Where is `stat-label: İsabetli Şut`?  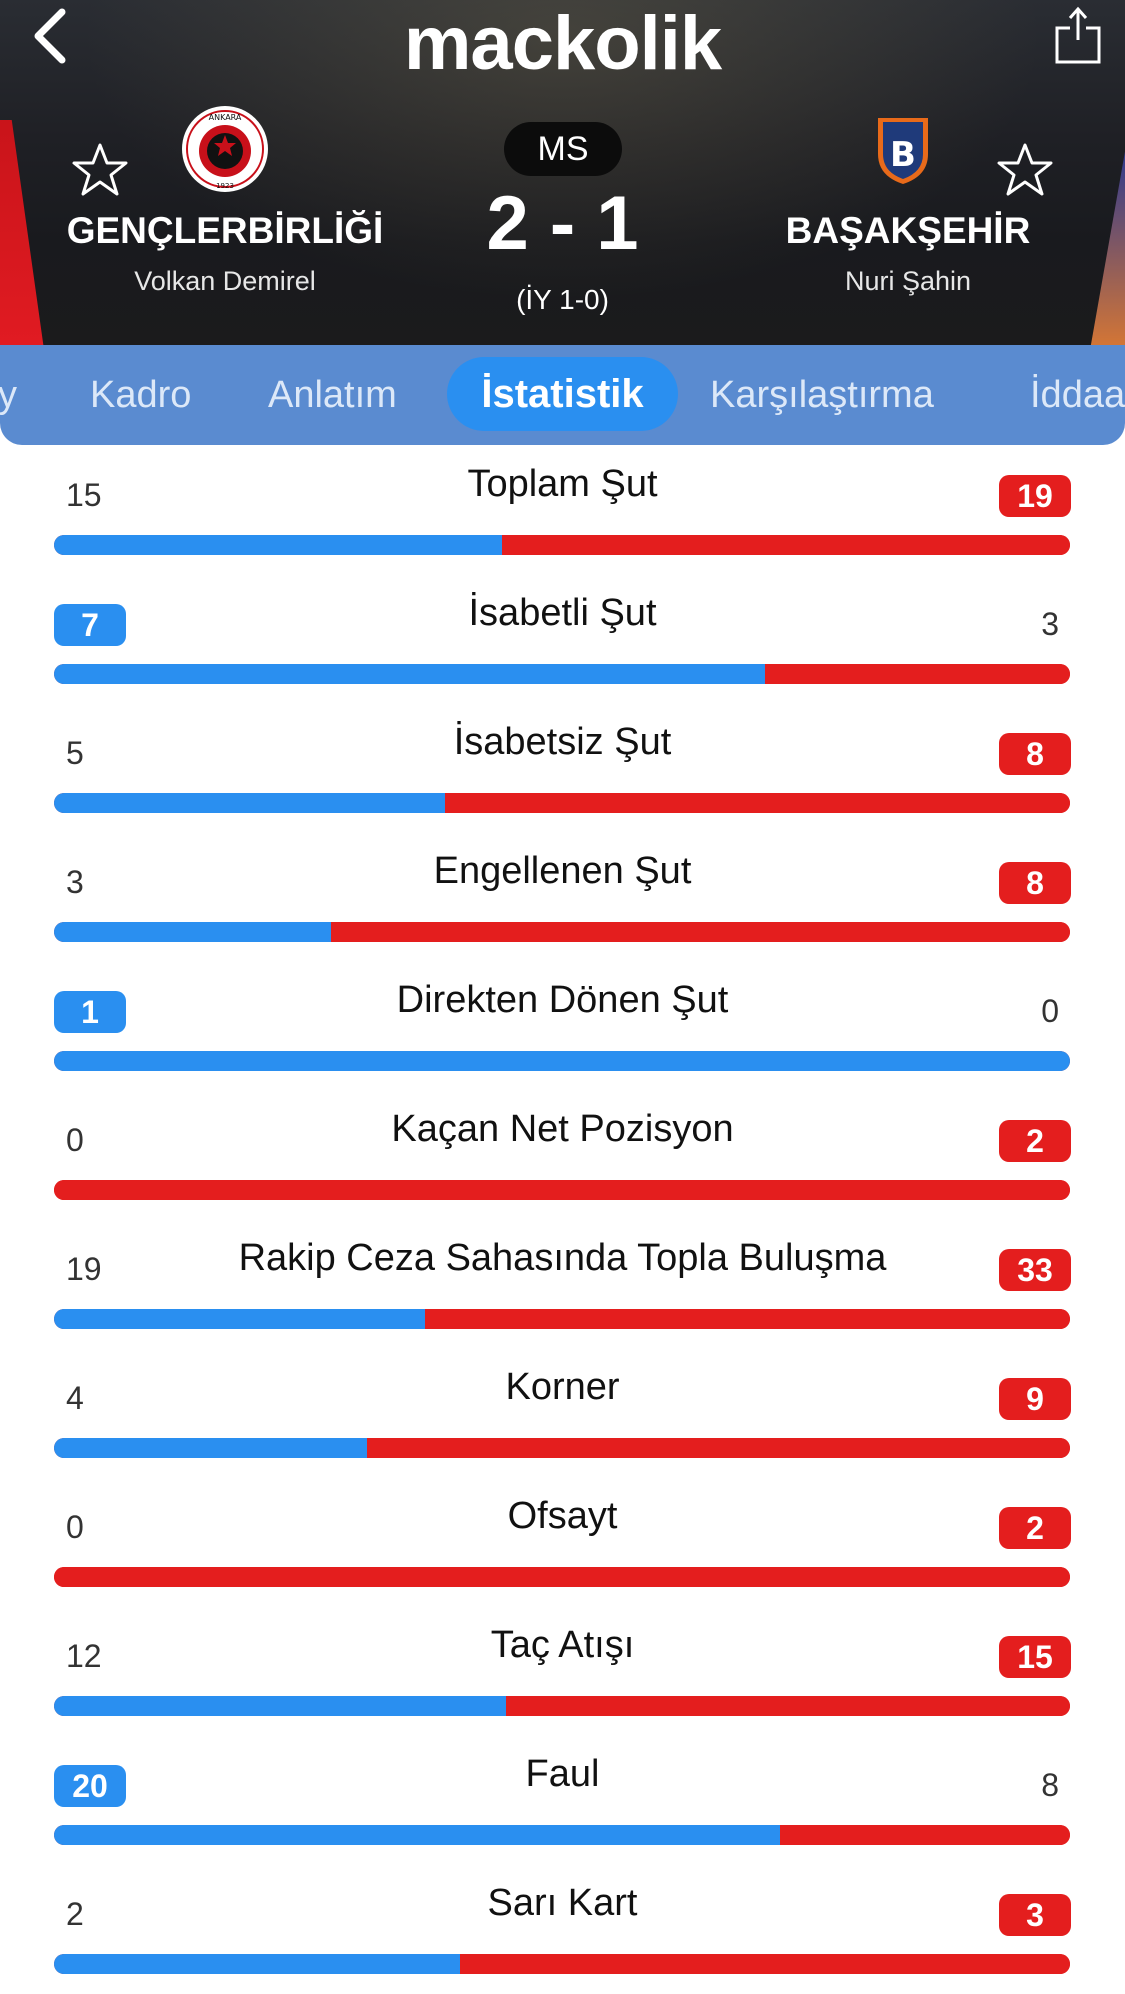
stat-label: İsabetli Şut is located at coordinates (562, 613).